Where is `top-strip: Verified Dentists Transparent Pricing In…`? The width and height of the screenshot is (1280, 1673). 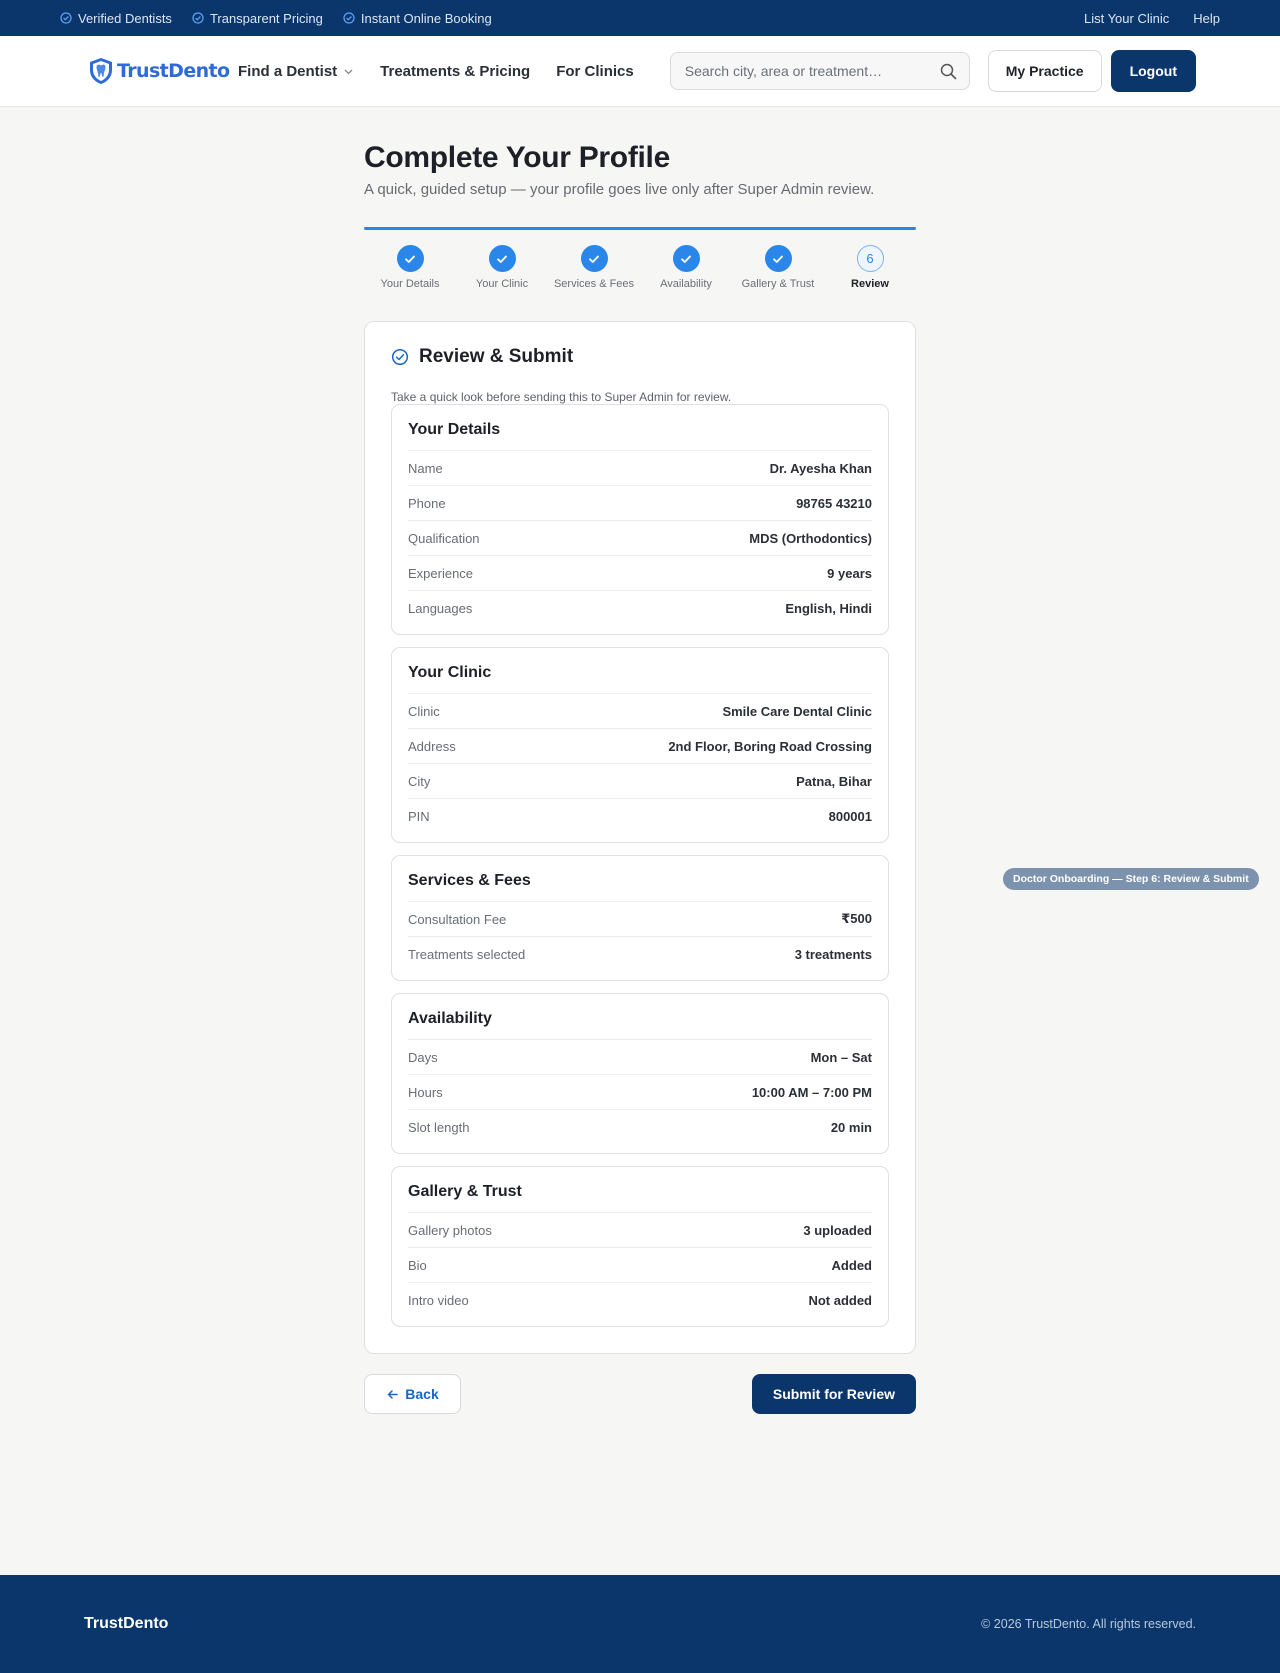 top-strip: Verified Dentists Transparent Pricing In… is located at coordinates (640, 18).